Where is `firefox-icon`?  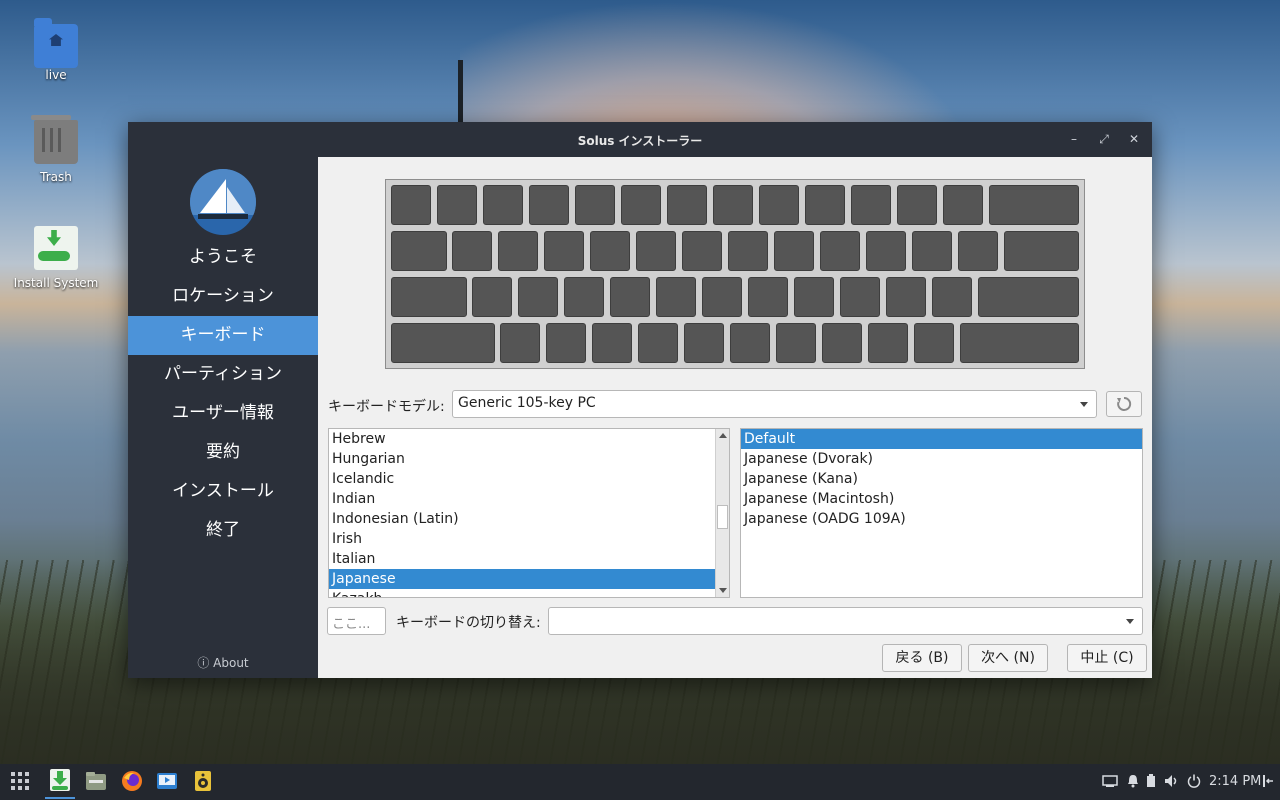 firefox-icon is located at coordinates (132, 781).